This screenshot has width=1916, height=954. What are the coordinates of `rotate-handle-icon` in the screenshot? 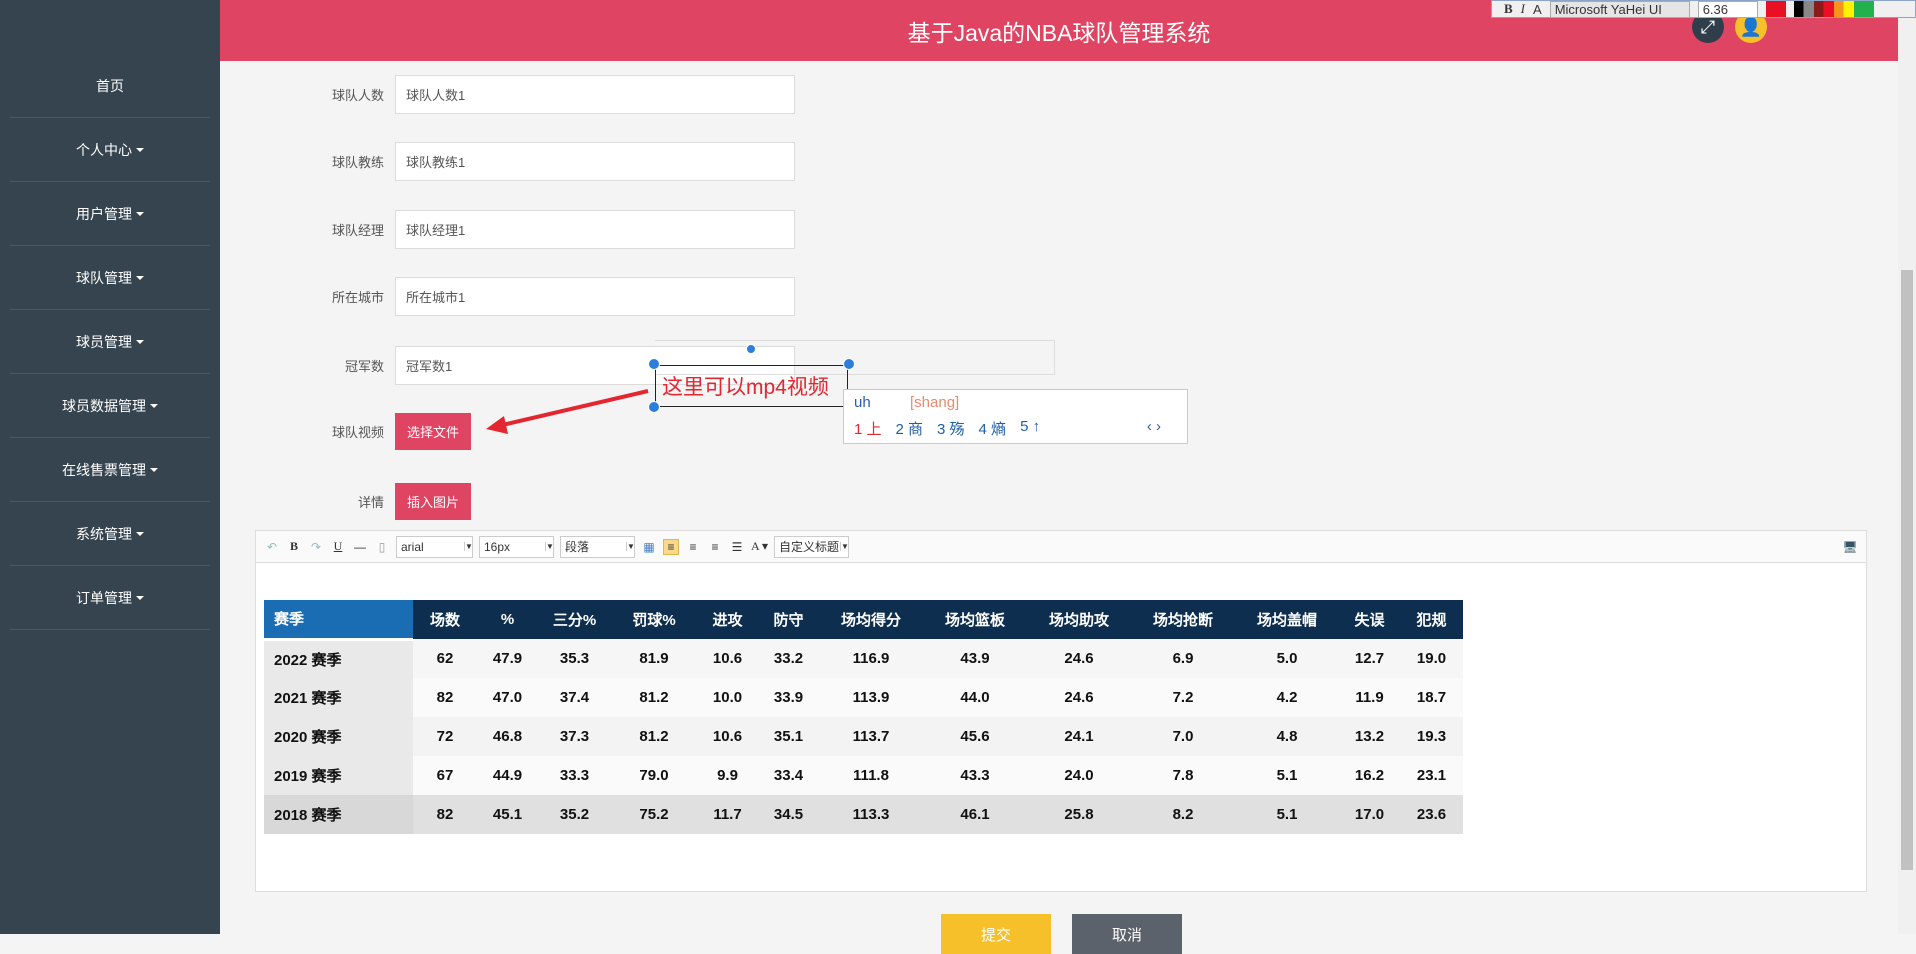 It's located at (751, 349).